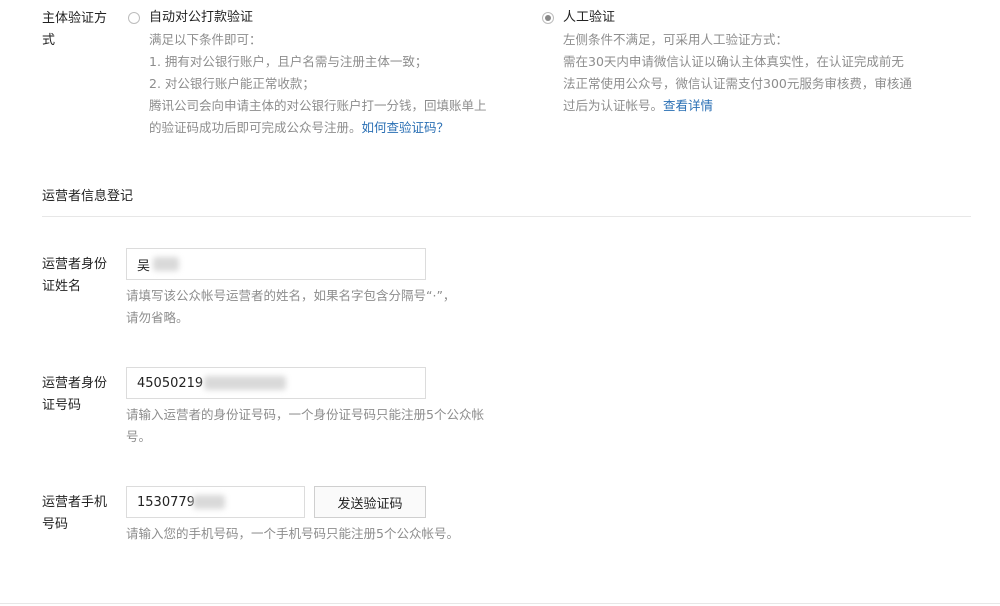 This screenshot has width=1000, height=606. What do you see at coordinates (134, 18) in the screenshot?
I see `auto-verify-radio` at bounding box center [134, 18].